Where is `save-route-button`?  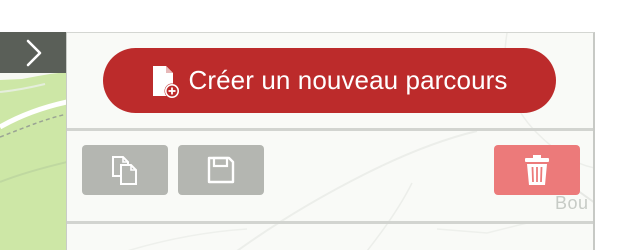
save-route-button is located at coordinates (221, 170).